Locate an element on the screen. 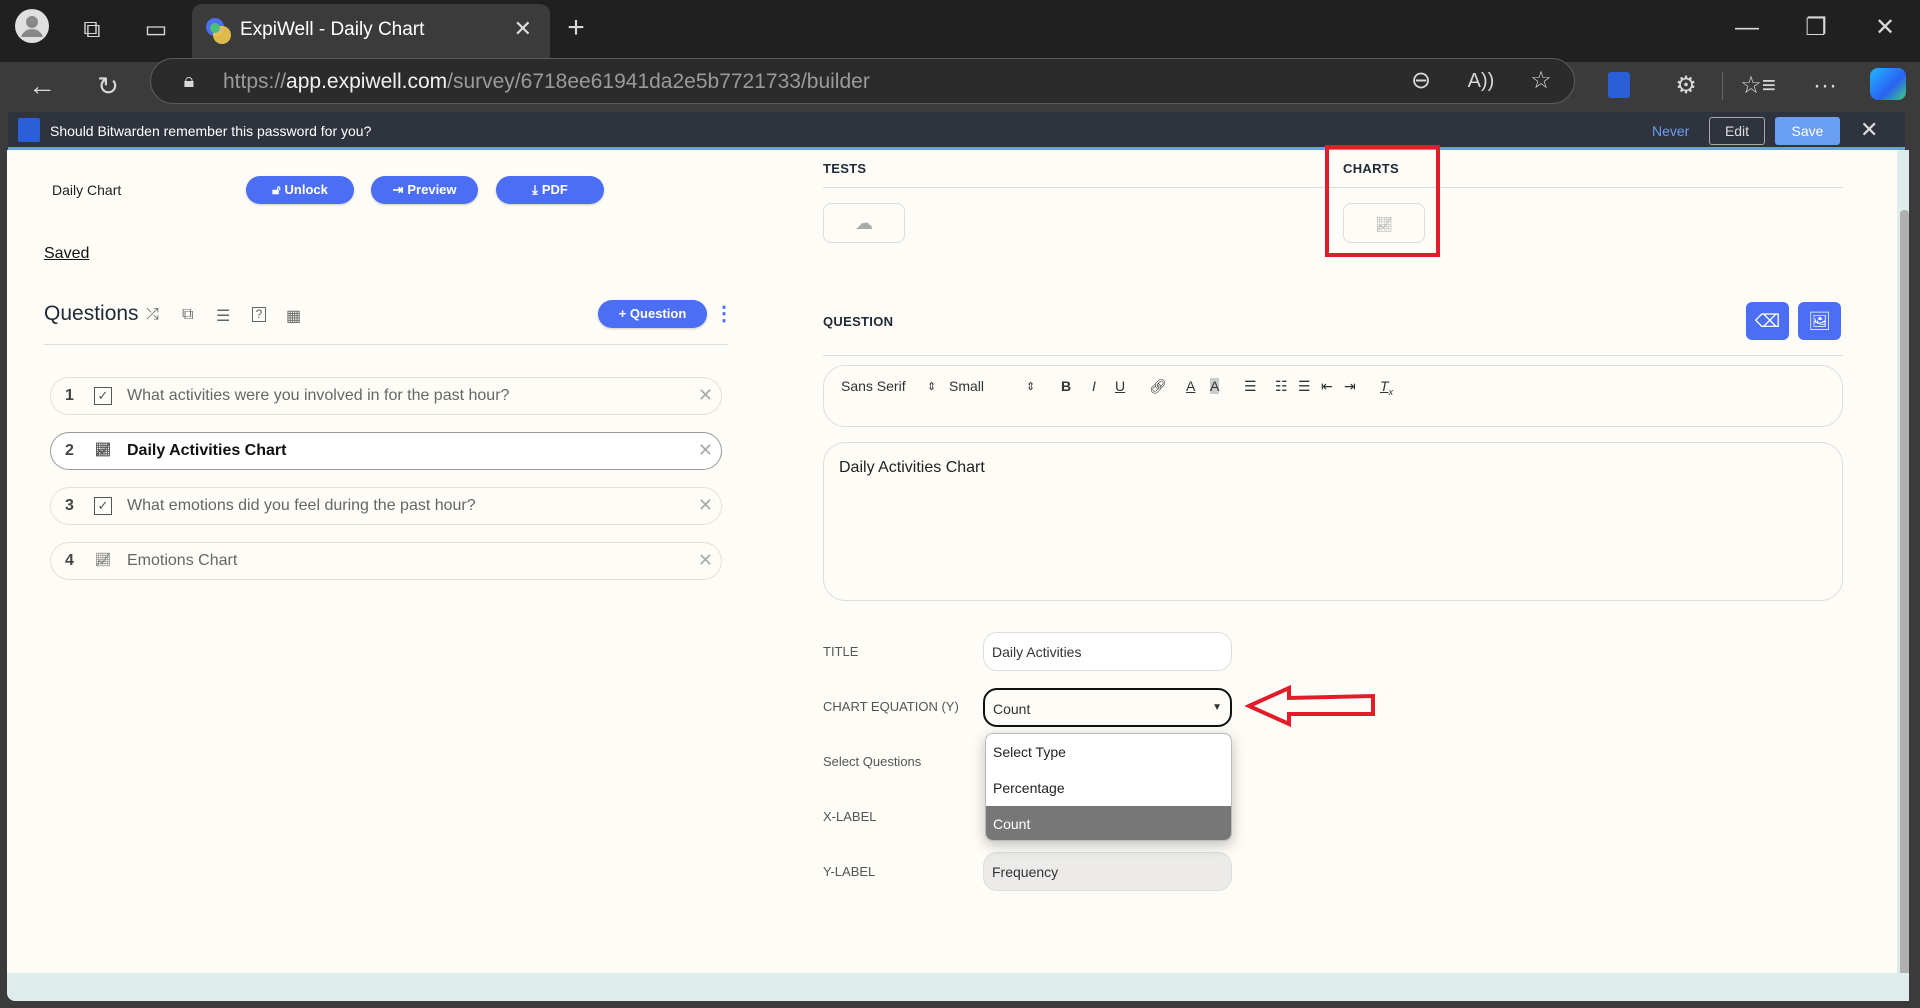  bitwarden-logo-icon is located at coordinates (29, 130).